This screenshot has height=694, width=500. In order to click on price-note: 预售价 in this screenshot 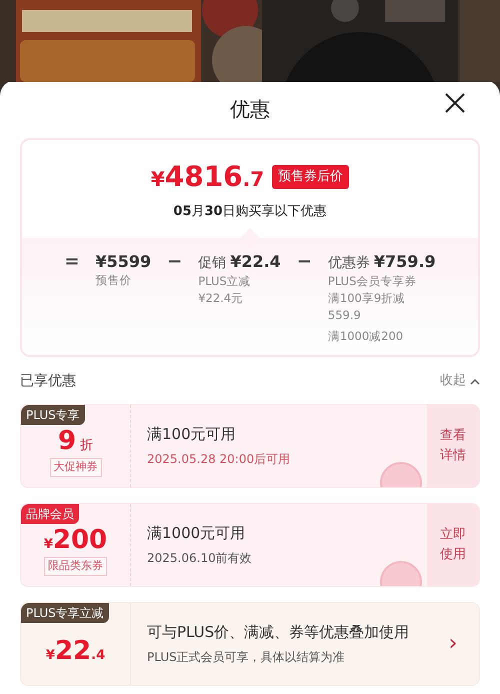, I will do `click(113, 280)`.